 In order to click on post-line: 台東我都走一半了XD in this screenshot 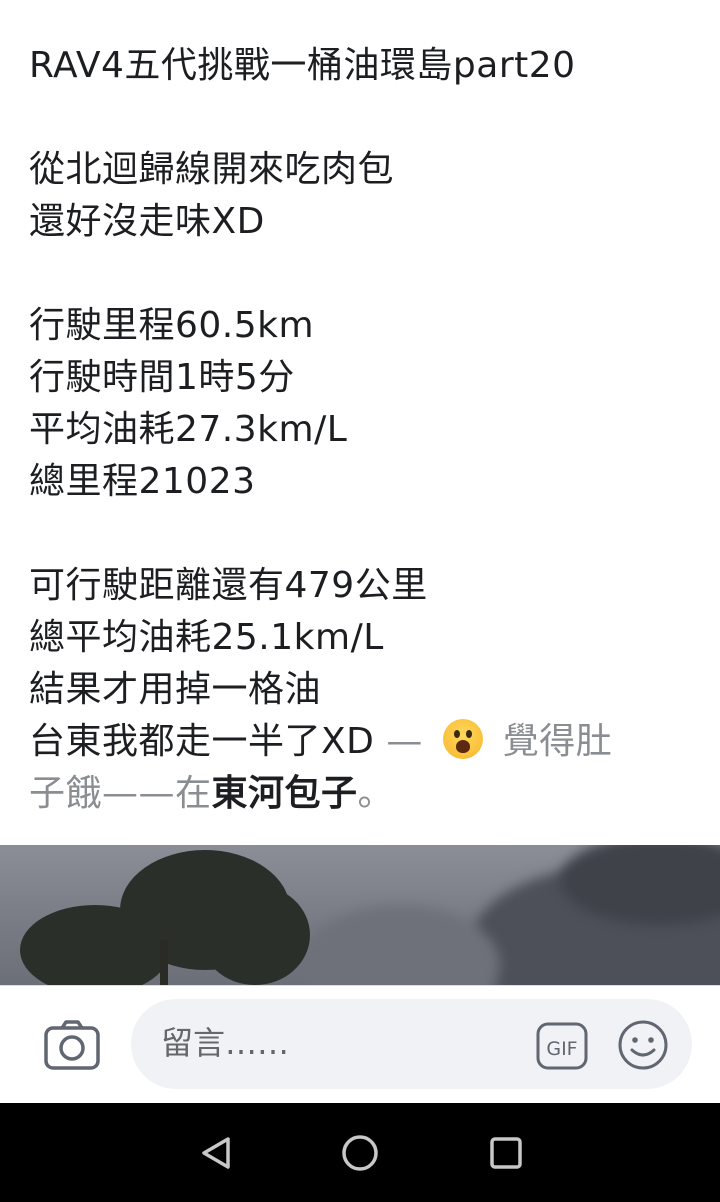, I will do `click(202, 741)`.